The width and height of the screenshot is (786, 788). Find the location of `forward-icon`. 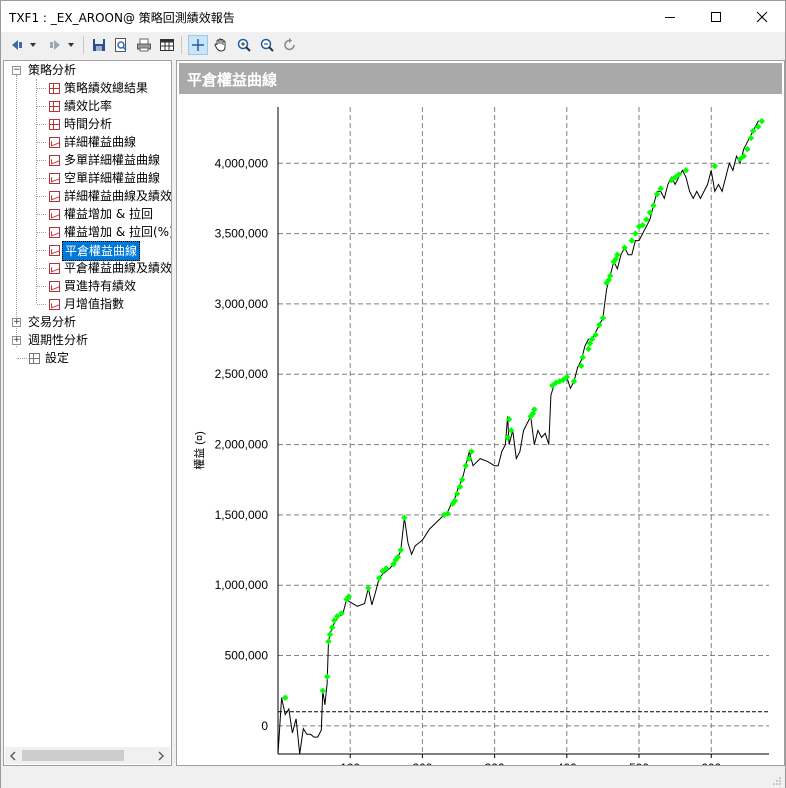

forward-icon is located at coordinates (55, 45).